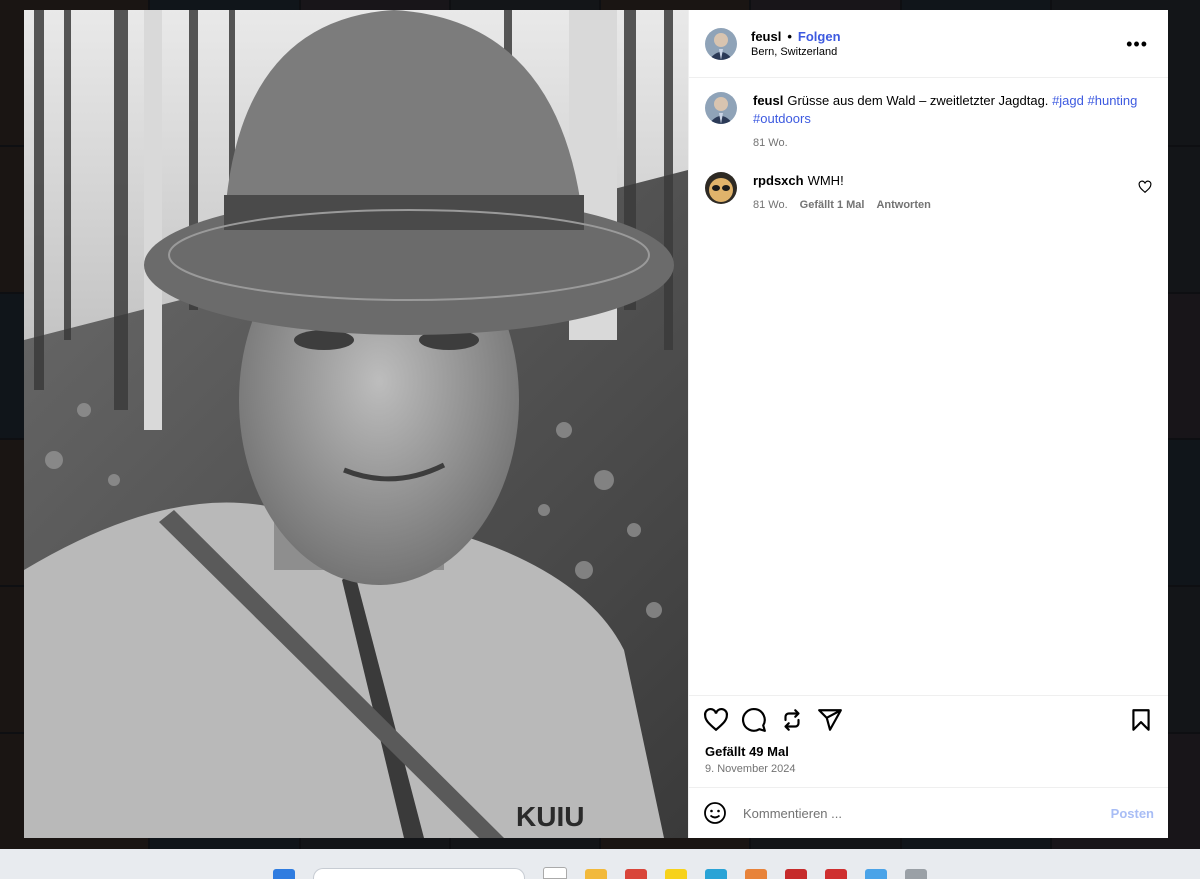  Describe the element at coordinates (636, 874) in the screenshot. I see `calendar-icon` at that location.